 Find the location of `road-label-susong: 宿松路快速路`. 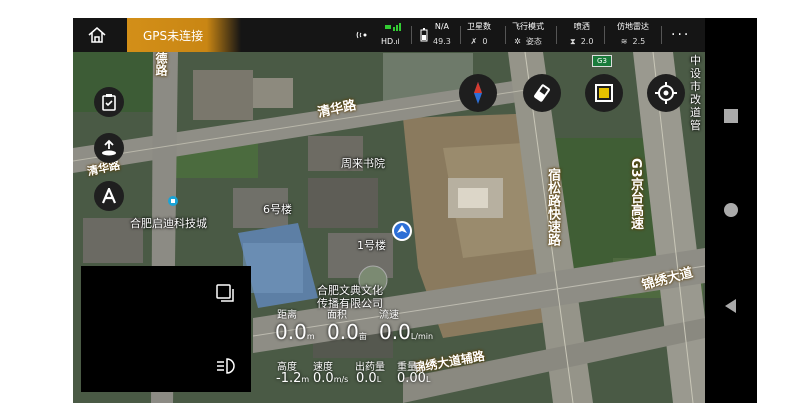

road-label-susong: 宿松路快速路 is located at coordinates (552, 207).